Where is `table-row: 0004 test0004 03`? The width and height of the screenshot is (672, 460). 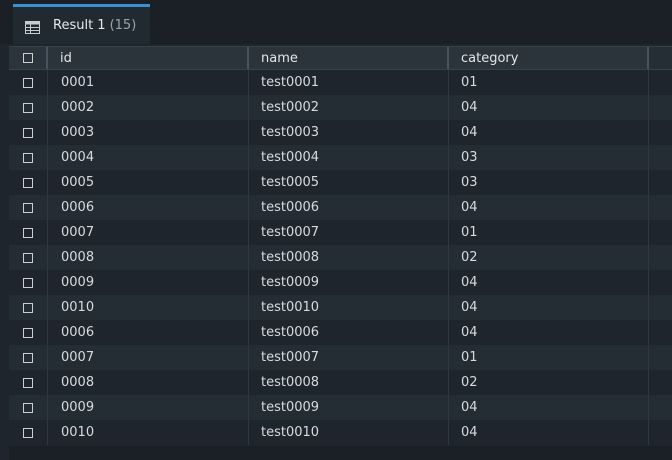 table-row: 0004 test0004 03 is located at coordinates (340, 157).